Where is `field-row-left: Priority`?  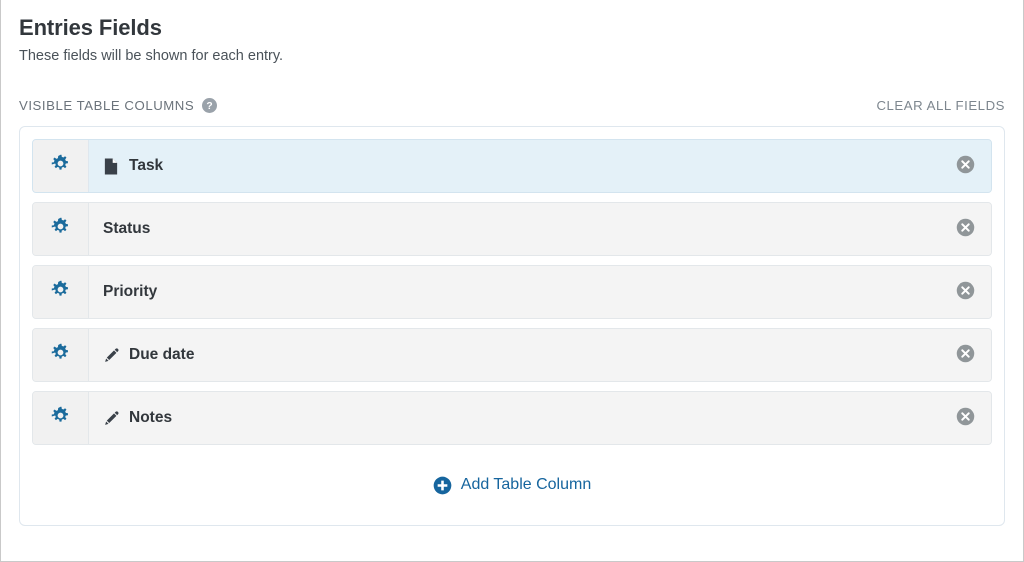
field-row-left: Priority is located at coordinates (130, 292).